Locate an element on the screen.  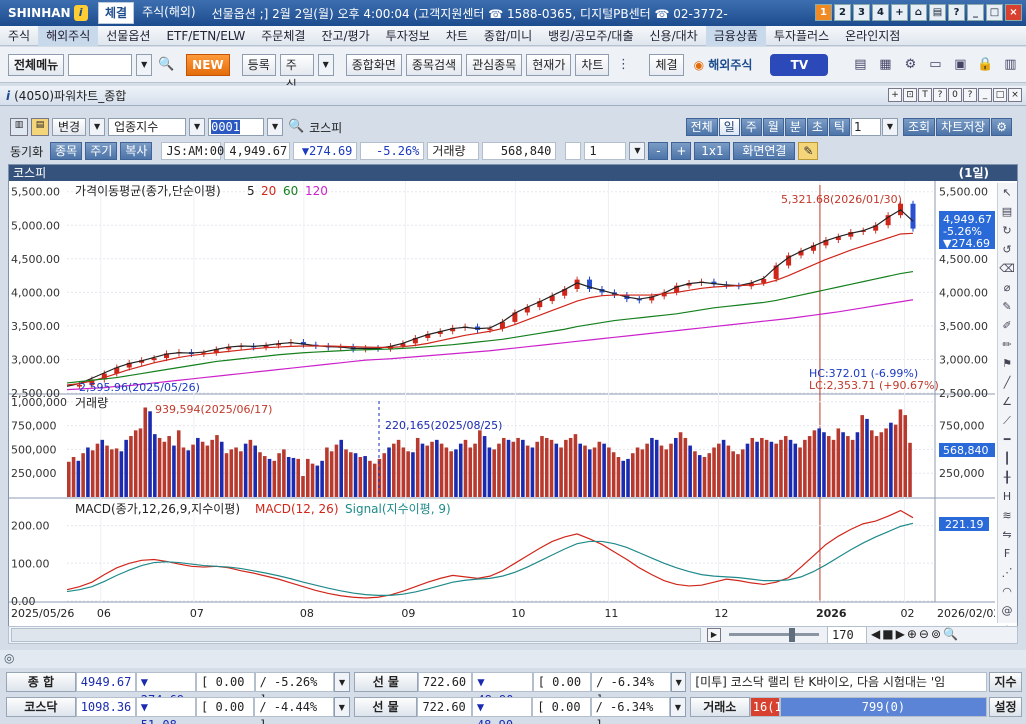
pencil-icon: ✎ is located at coordinates (1007, 307).